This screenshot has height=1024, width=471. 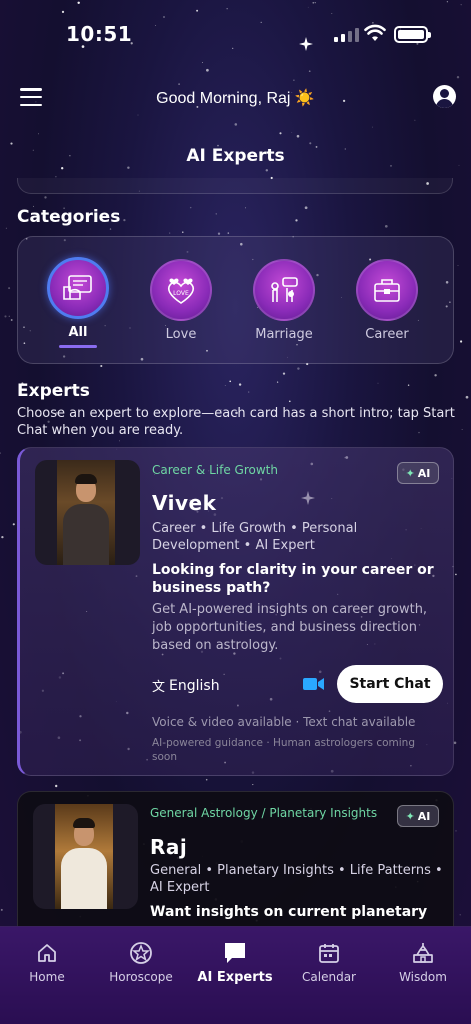 What do you see at coordinates (387, 334) in the screenshot?
I see `category-label: Career` at bounding box center [387, 334].